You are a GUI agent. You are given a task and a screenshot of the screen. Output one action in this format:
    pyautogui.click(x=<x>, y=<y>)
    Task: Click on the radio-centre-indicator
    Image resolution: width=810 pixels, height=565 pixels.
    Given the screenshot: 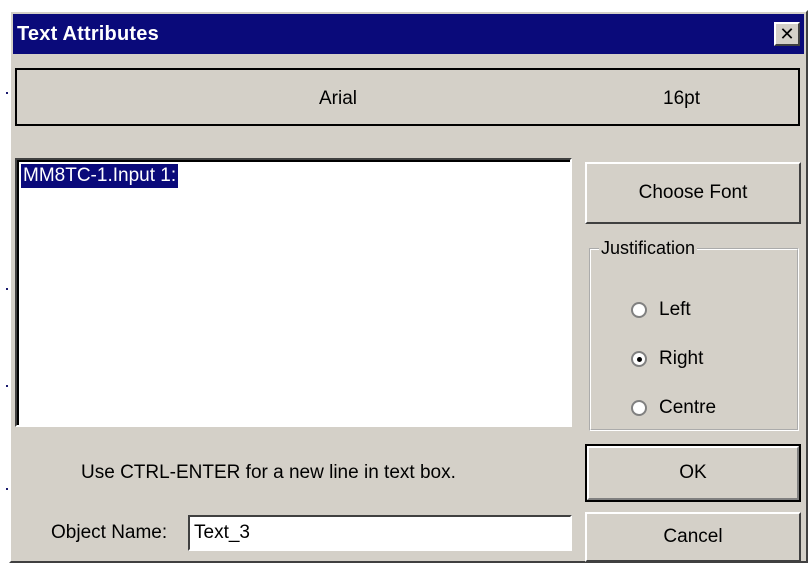 What is the action you would take?
    pyautogui.click(x=639, y=408)
    